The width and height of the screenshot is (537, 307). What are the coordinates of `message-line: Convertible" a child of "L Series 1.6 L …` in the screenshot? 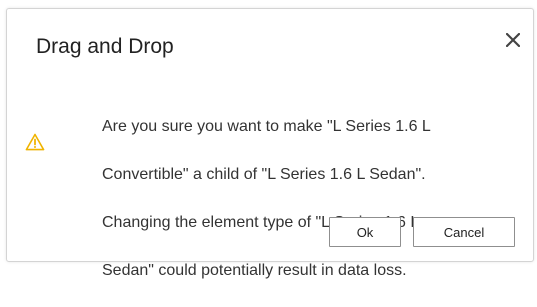 It's located at (264, 174).